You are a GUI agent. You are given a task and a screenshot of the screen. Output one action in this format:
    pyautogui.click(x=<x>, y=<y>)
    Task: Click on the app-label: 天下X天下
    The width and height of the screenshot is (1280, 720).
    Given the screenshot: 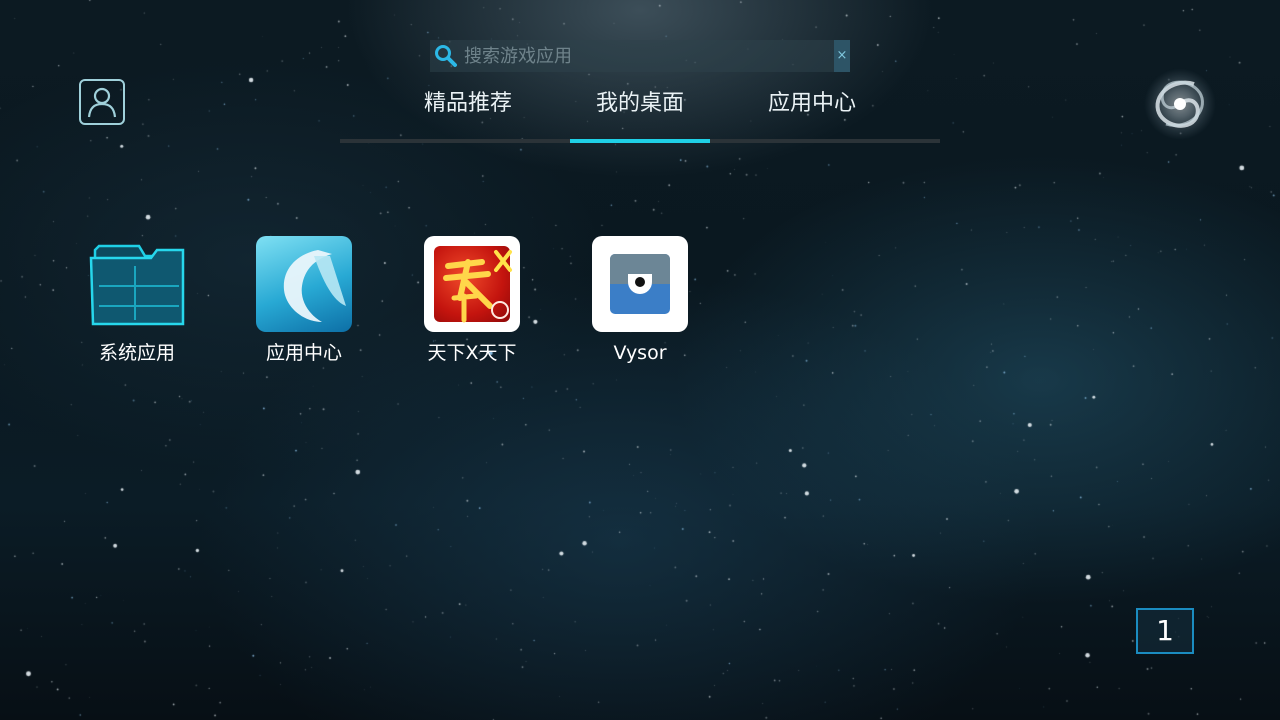 What is the action you would take?
    pyautogui.click(x=472, y=353)
    